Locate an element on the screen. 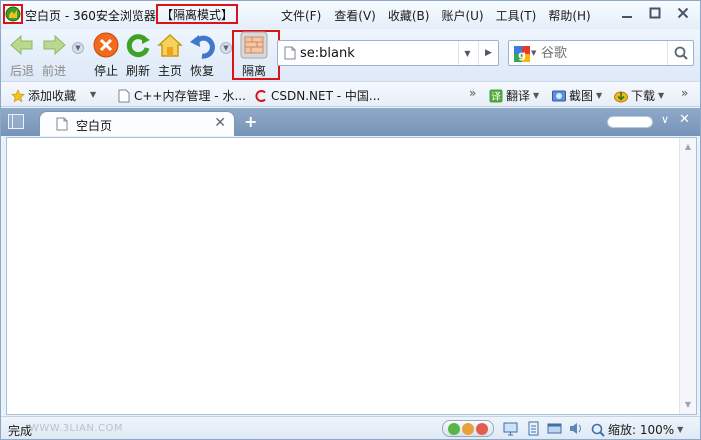 The width and height of the screenshot is (701, 440). tab-close-icon: ✕ is located at coordinates (220, 123).